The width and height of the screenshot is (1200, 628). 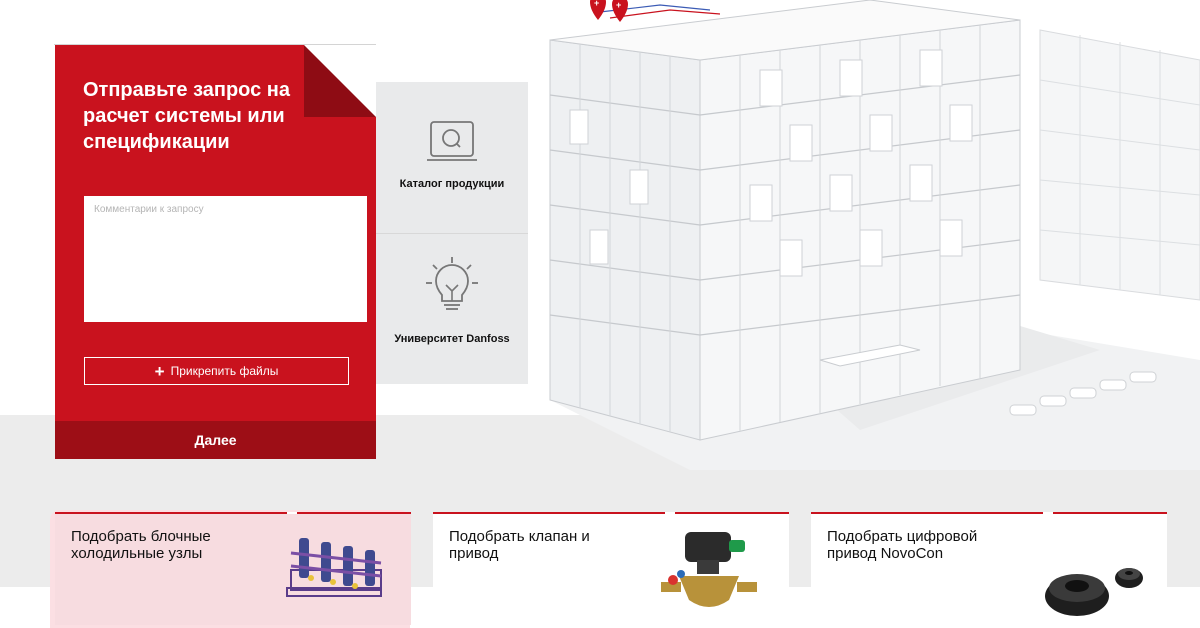 What do you see at coordinates (233, 568) in the screenshot?
I see `card-chiller-block: Подобрать блочные холодильные узлы` at bounding box center [233, 568].